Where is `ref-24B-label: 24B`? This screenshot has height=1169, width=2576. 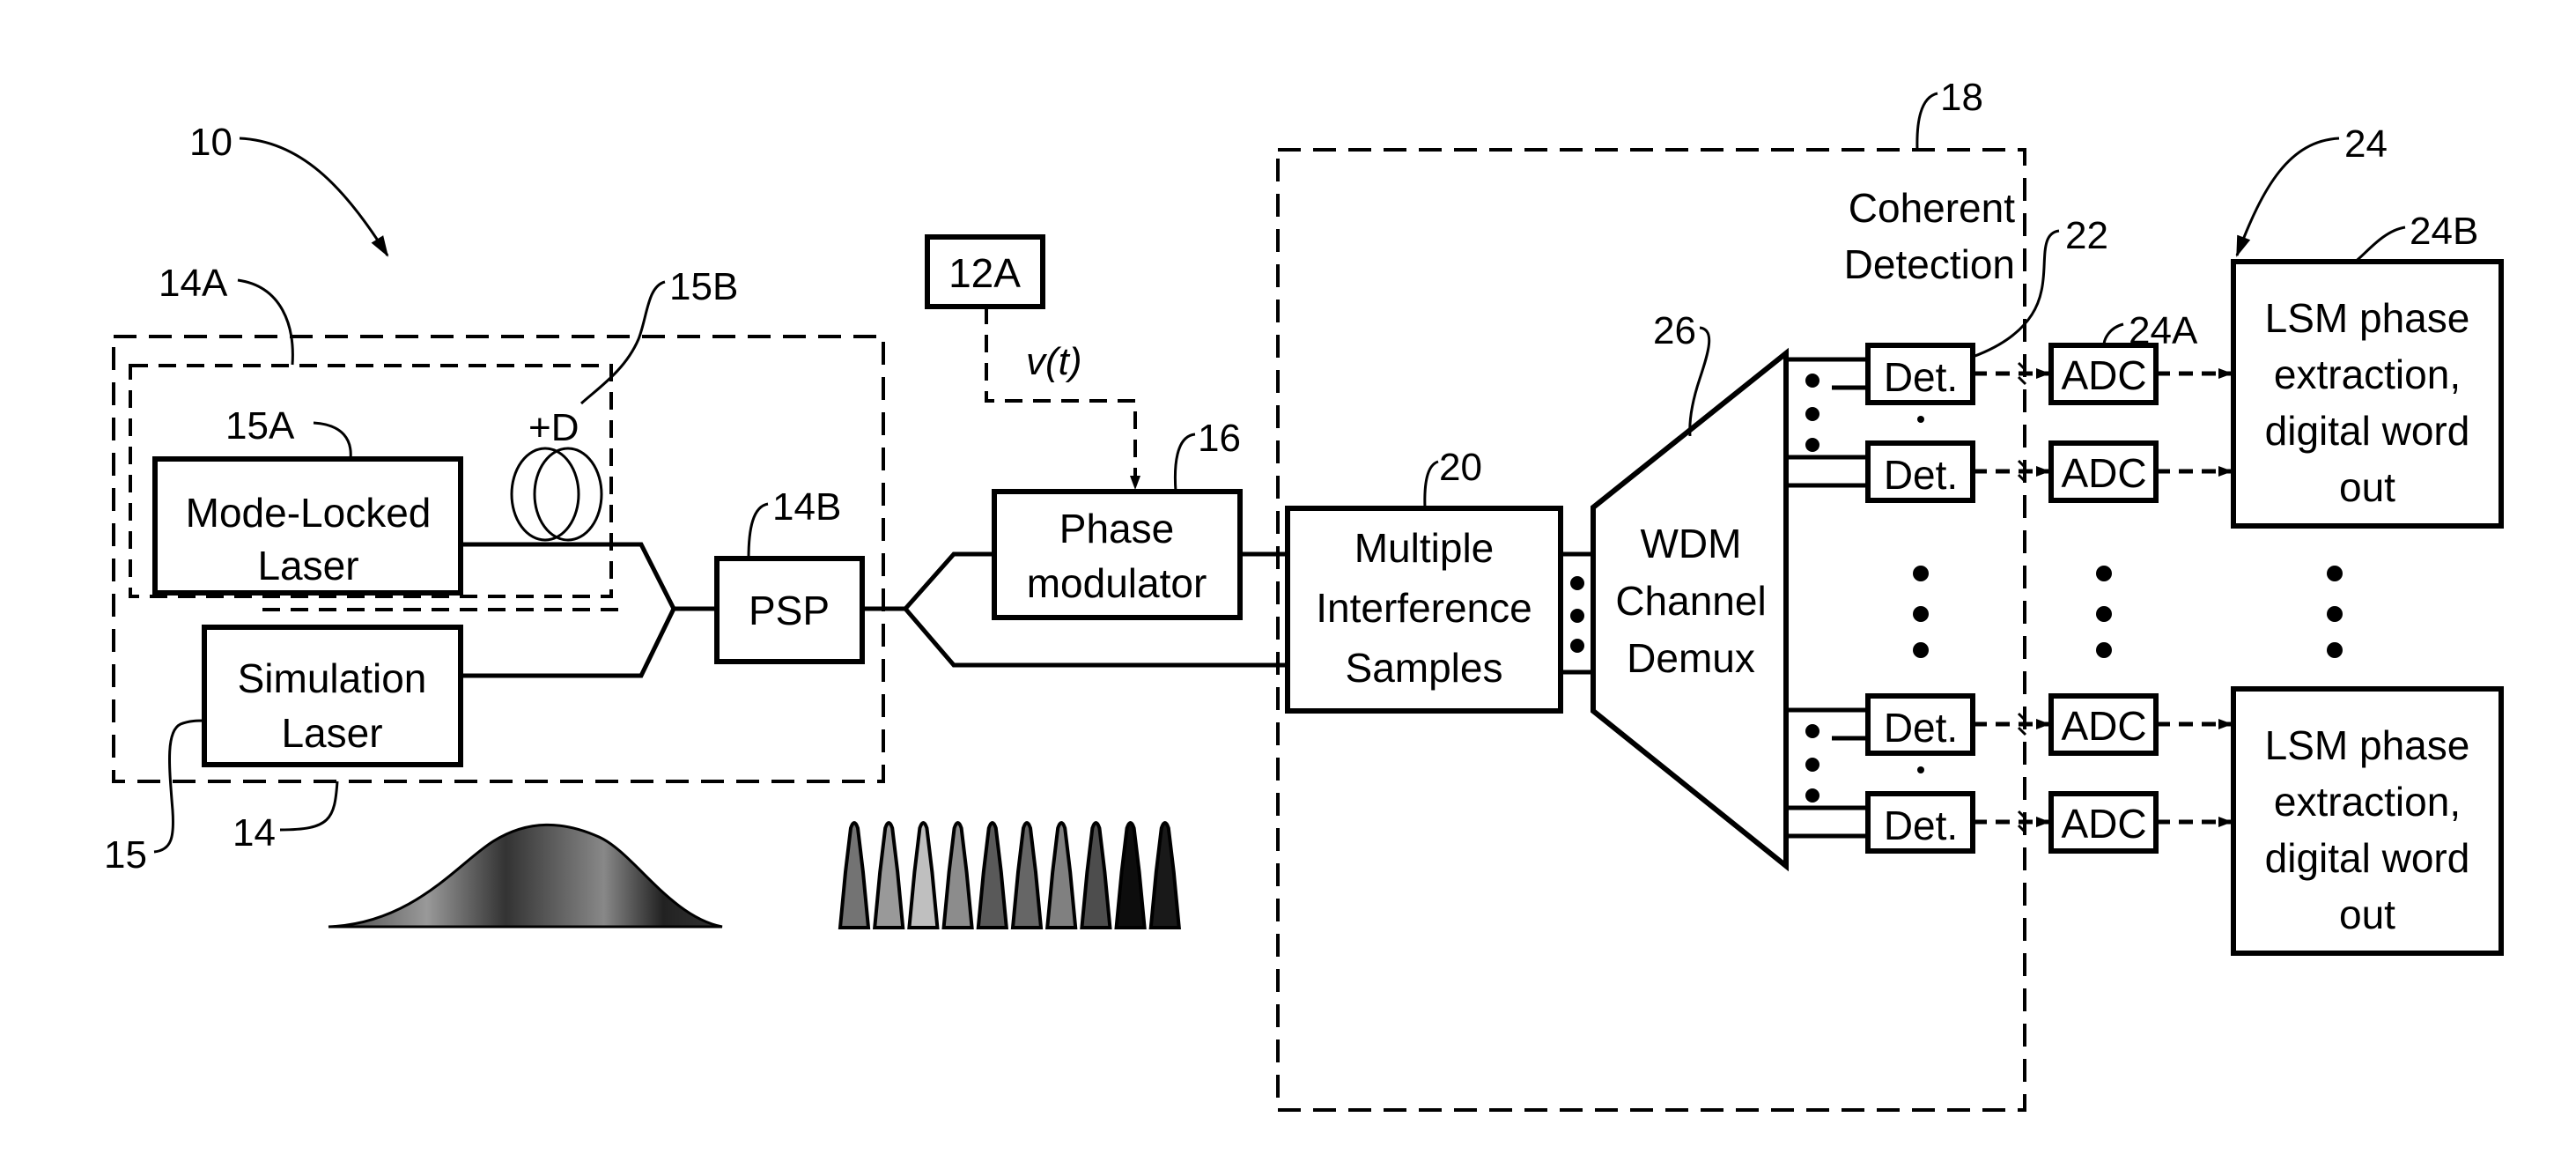
ref-24B-label: 24B is located at coordinates (2444, 232).